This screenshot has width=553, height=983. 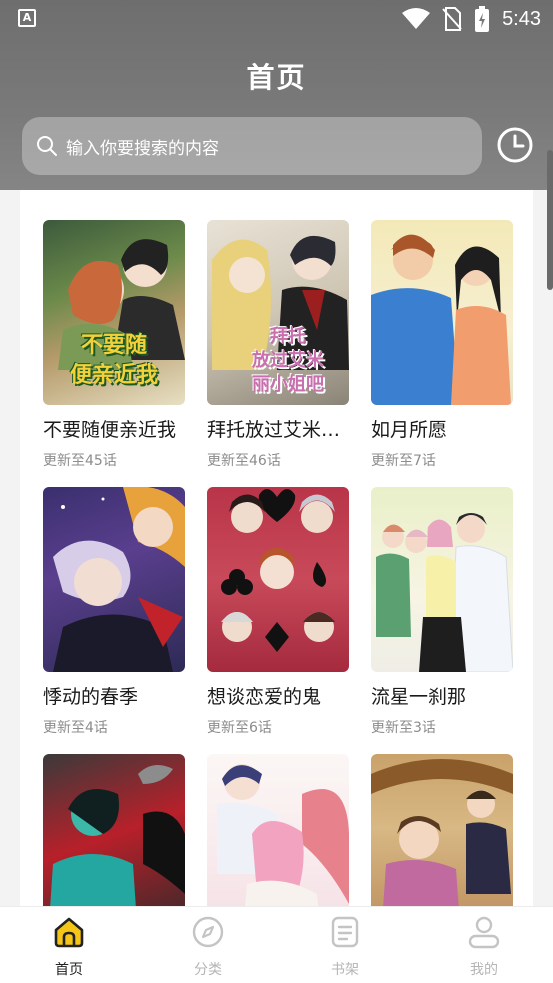 I want to click on comic-card: 如月所愿 更新至7话, so click(x=442, y=345).